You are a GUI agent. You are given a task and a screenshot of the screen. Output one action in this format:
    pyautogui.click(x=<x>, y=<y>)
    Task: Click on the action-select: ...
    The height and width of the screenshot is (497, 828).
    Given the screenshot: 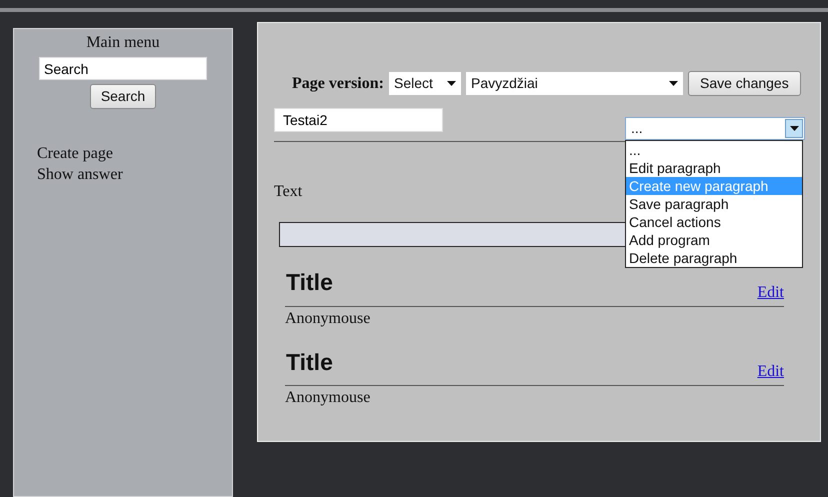 What is the action you would take?
    pyautogui.click(x=715, y=128)
    